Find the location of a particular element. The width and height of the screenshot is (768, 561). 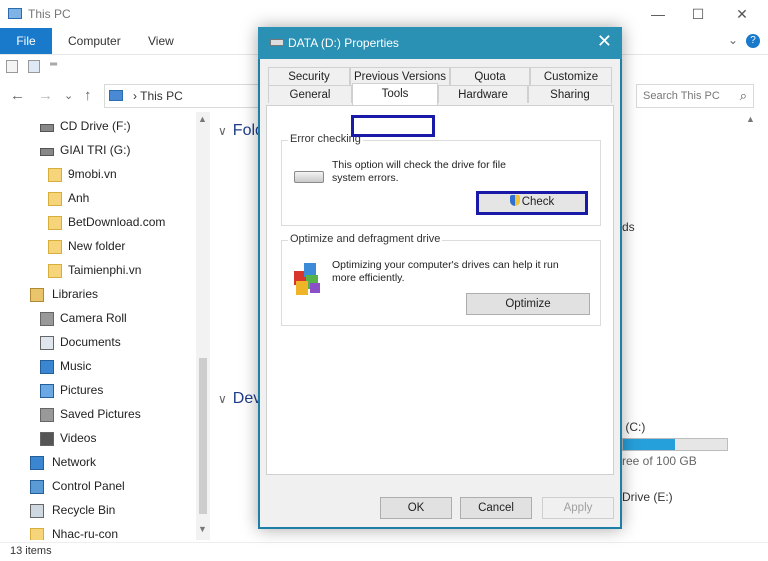

properties-qat-icon is located at coordinates (12, 66).